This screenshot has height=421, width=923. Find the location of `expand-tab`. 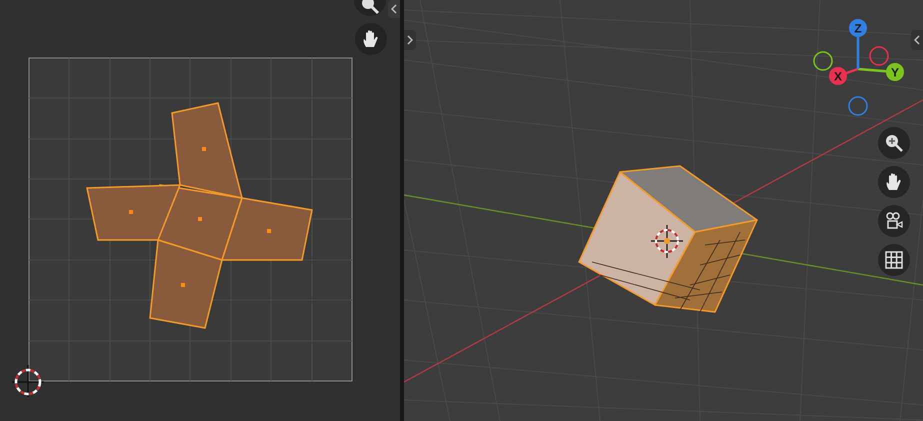

expand-tab is located at coordinates (410, 40).